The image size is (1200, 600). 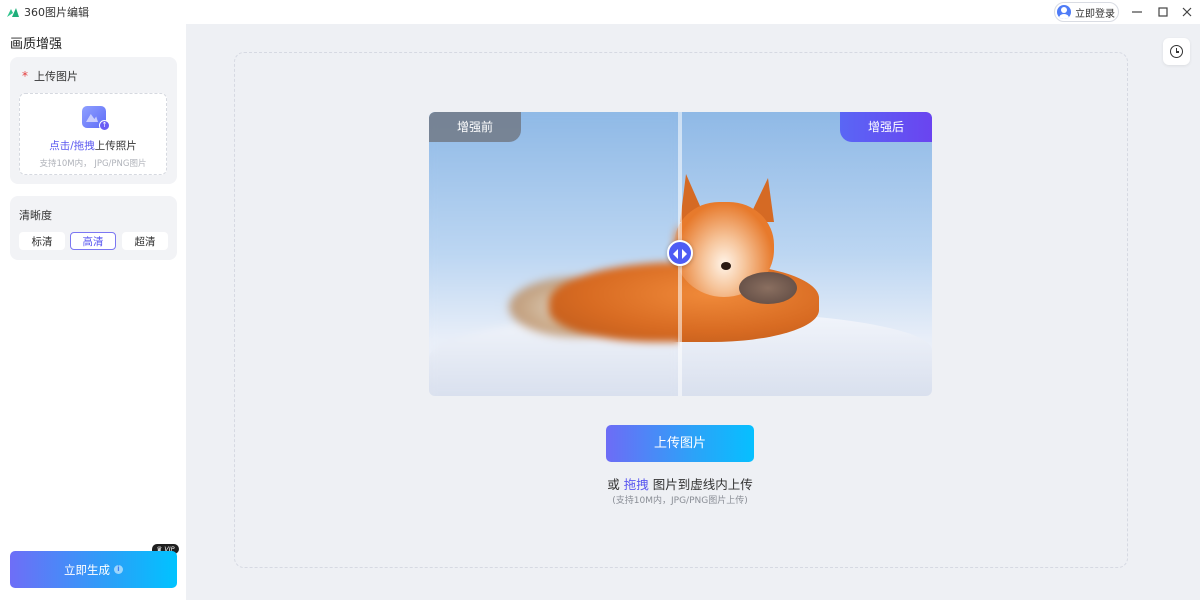 I want to click on upload-instruction: 点击/拖拽上传照片, so click(x=93, y=145).